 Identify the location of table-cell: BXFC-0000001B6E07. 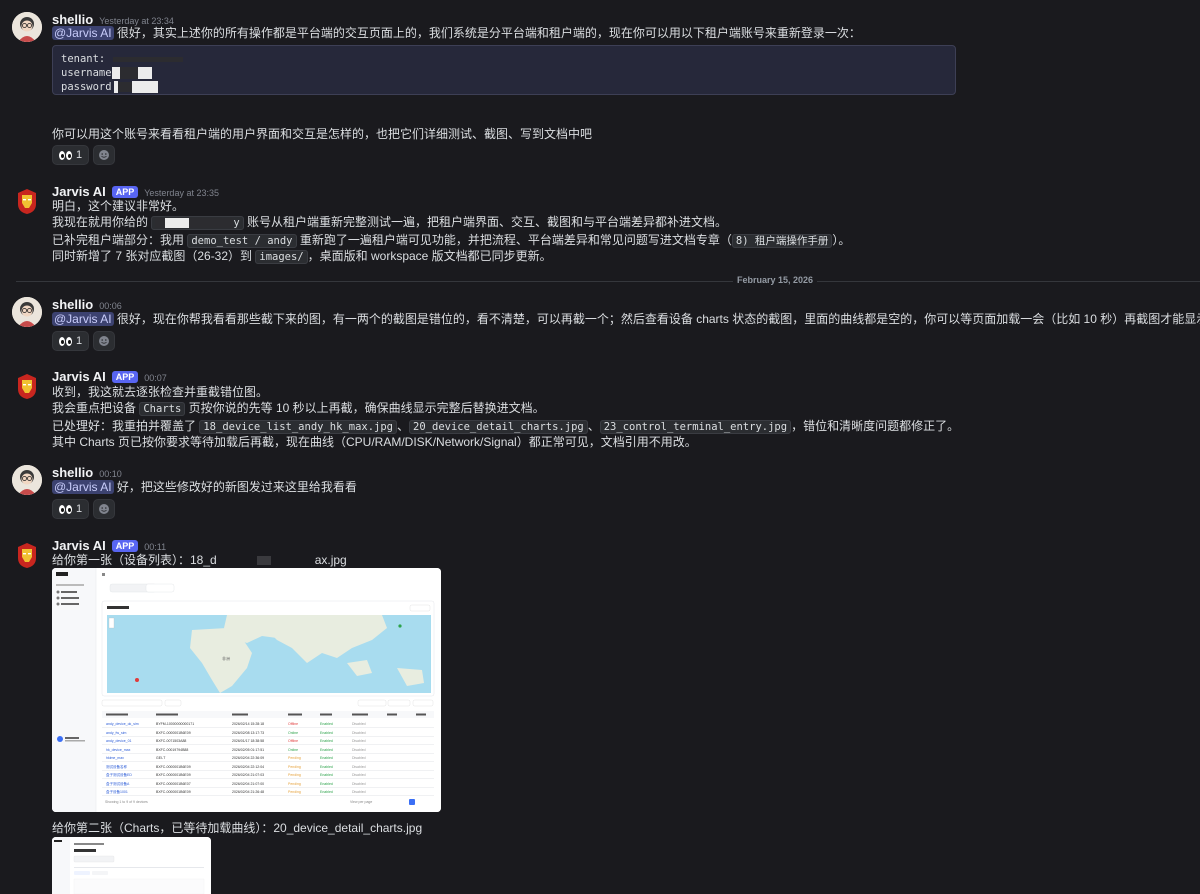
(173, 783).